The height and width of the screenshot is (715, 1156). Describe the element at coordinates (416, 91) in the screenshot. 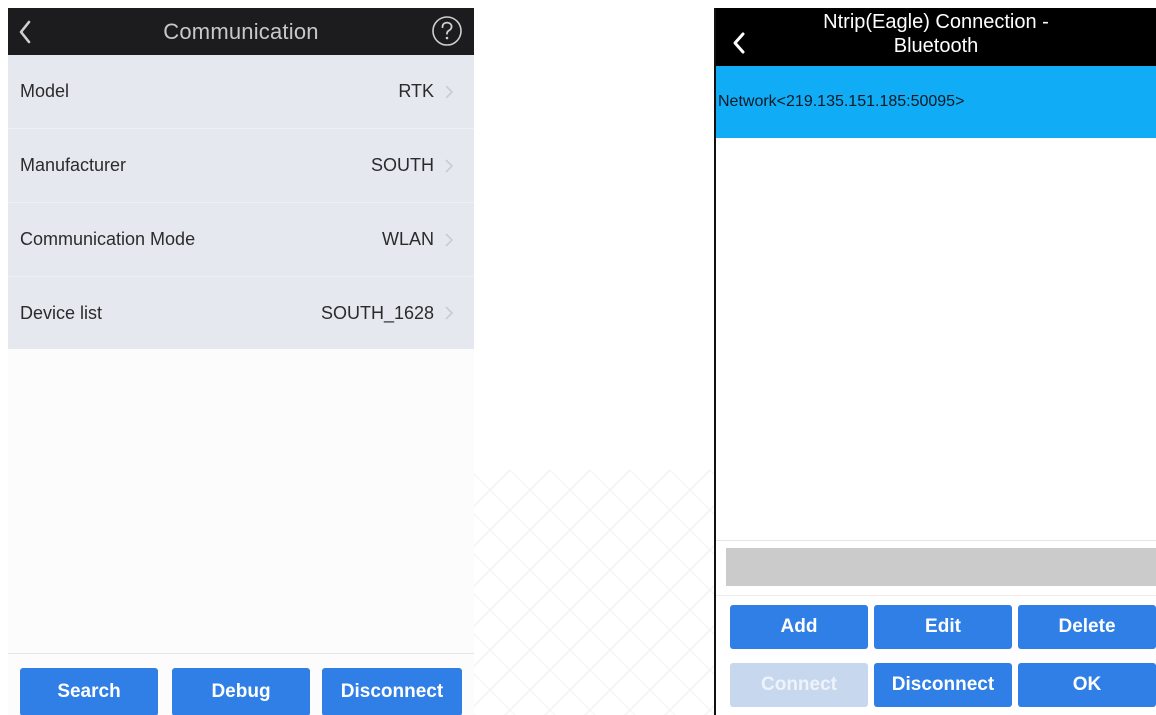

I see `row-value: RTK` at that location.